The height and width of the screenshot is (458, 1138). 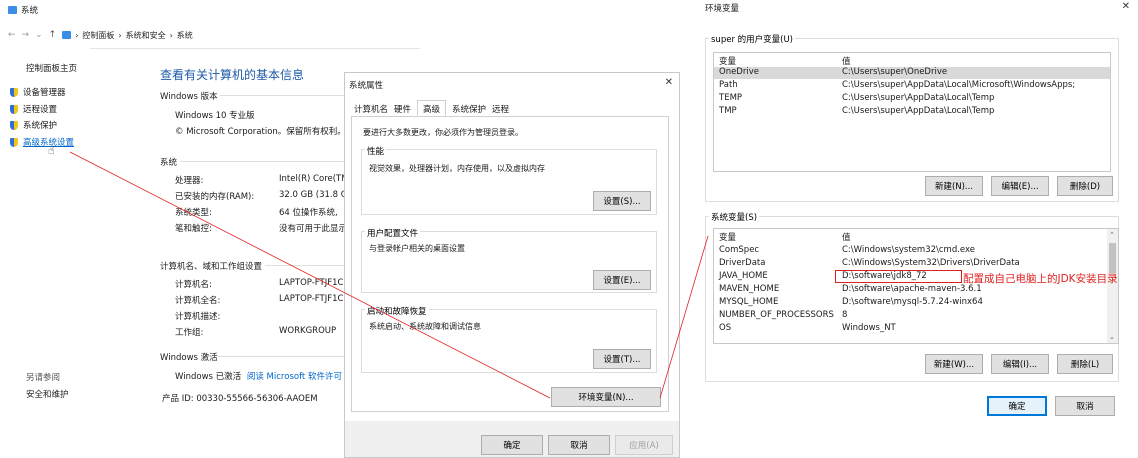 I want to click on tab-remote: 远程, so click(x=500, y=109).